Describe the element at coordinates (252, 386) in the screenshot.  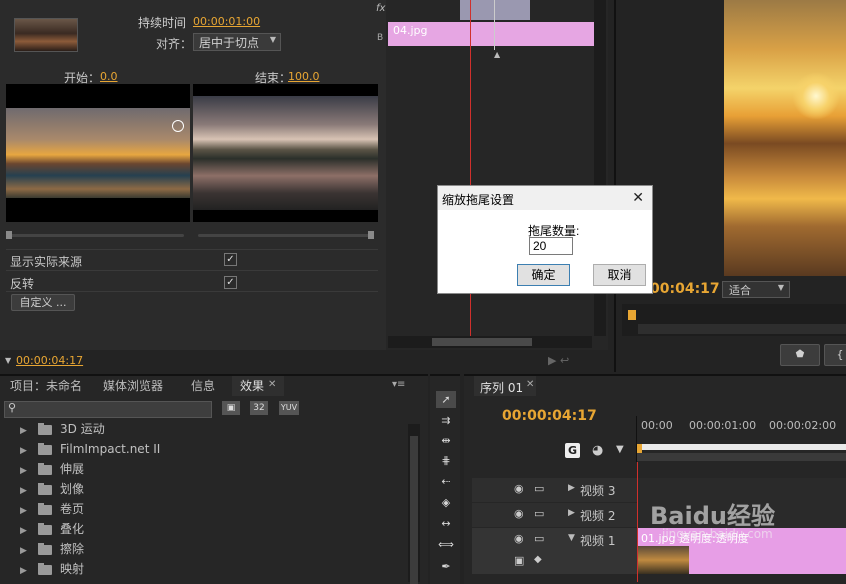
I see `tab-effects: 效果` at that location.